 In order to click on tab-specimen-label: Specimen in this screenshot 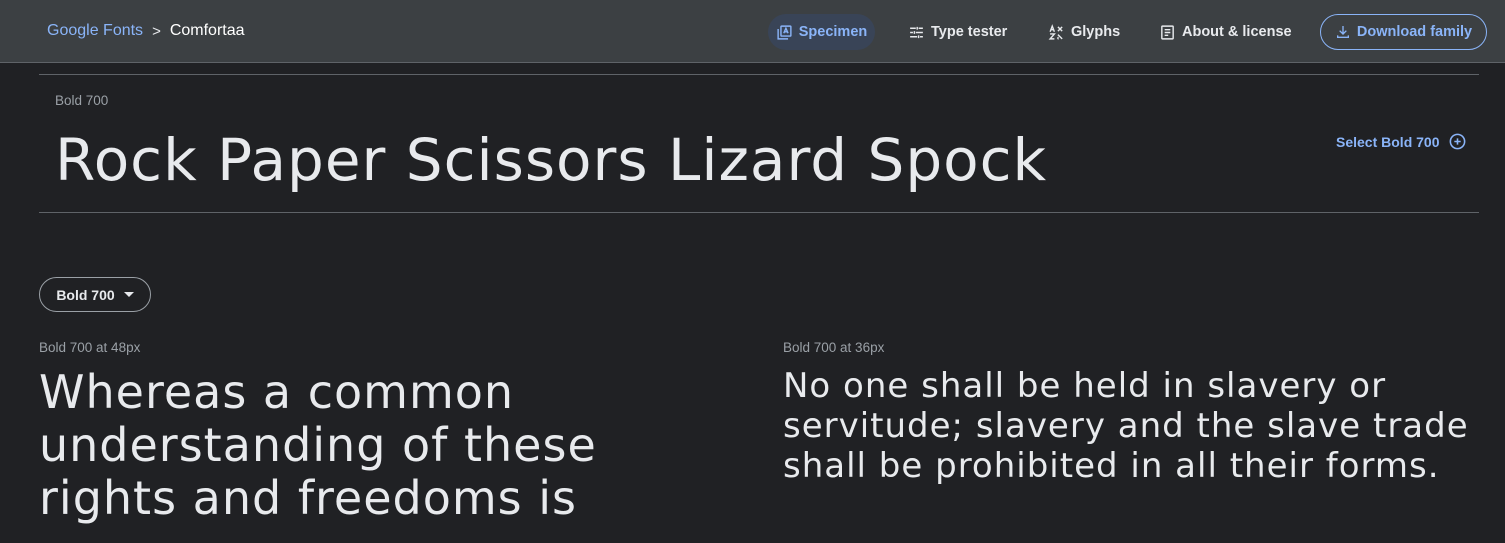, I will do `click(833, 32)`.